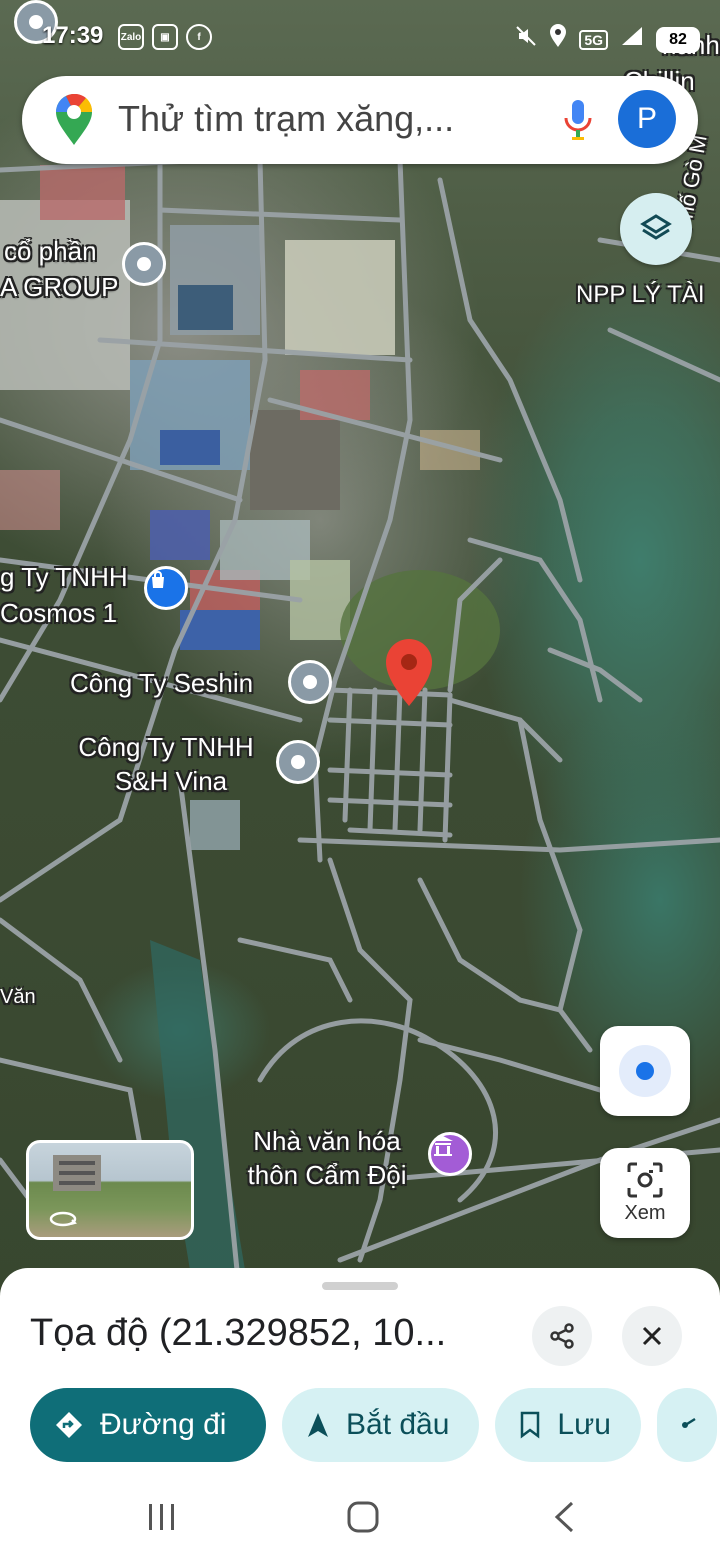 This screenshot has height=1560, width=720. Describe the element at coordinates (144, 264) in the screenshot. I see `poi-pin-company-group` at that location.